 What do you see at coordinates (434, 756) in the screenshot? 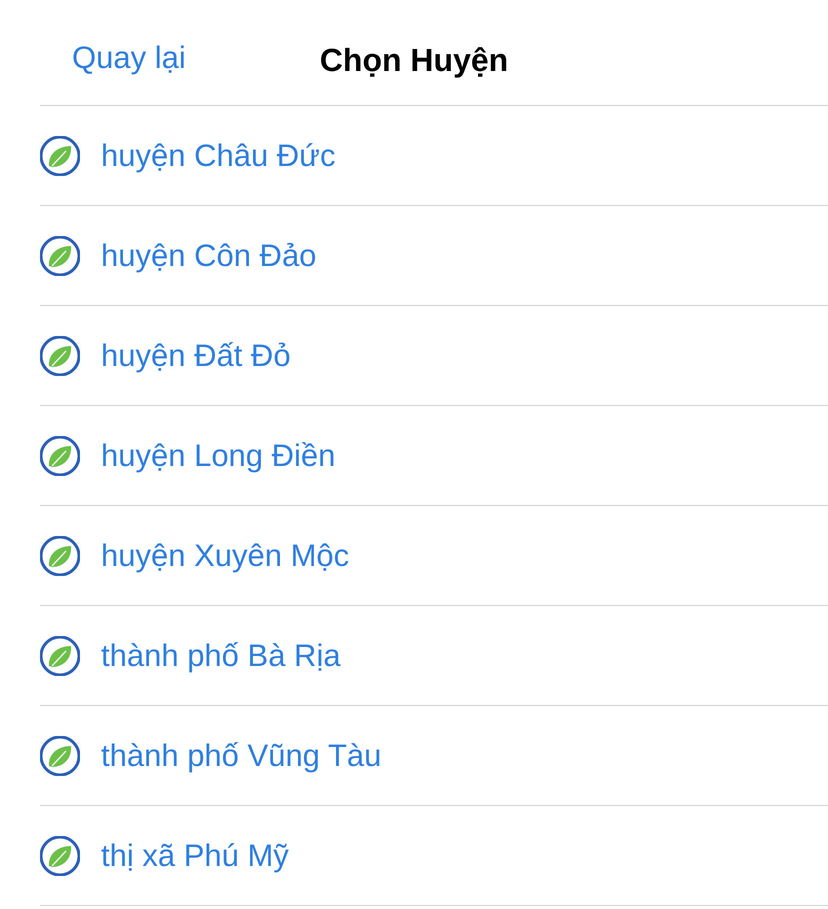
I see `list-item: thành phố Vũng Tàu` at bounding box center [434, 756].